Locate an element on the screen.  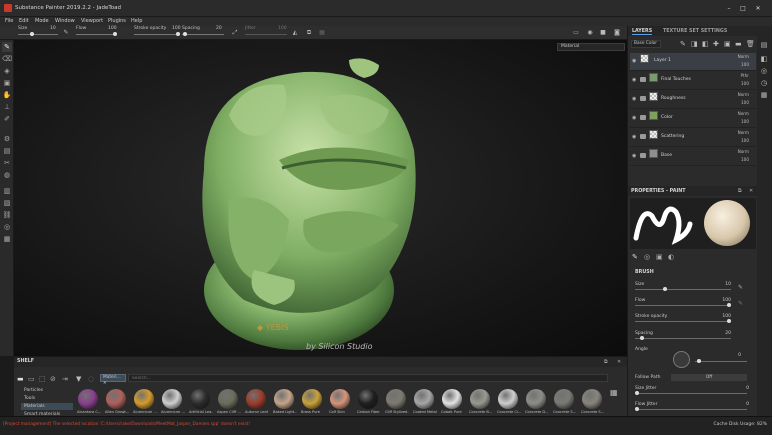
pressure-pen-icon: ✎ is located at coordinates (740, 287).